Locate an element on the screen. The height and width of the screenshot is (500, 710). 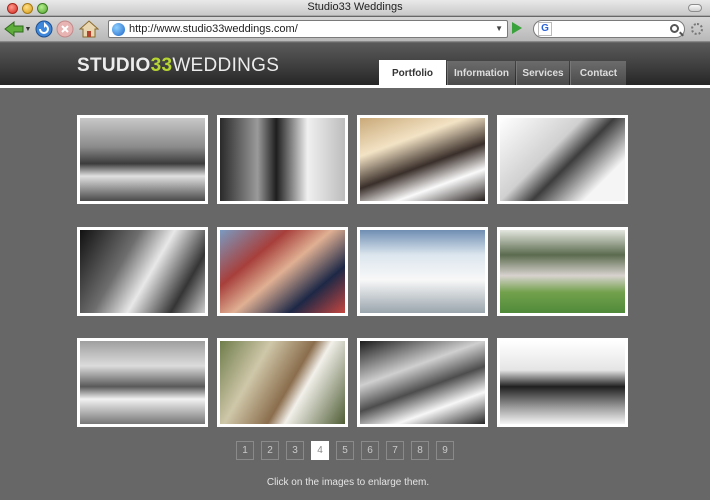
home-button is located at coordinates (89, 29).